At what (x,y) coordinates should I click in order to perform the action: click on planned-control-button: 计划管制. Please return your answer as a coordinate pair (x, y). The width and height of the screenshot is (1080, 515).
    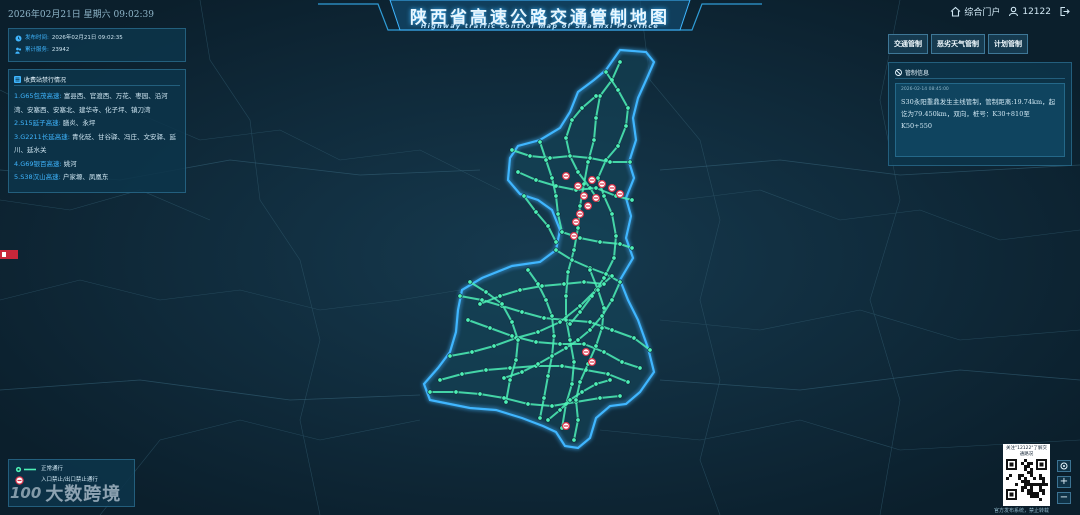
    Looking at the image, I should click on (1008, 44).